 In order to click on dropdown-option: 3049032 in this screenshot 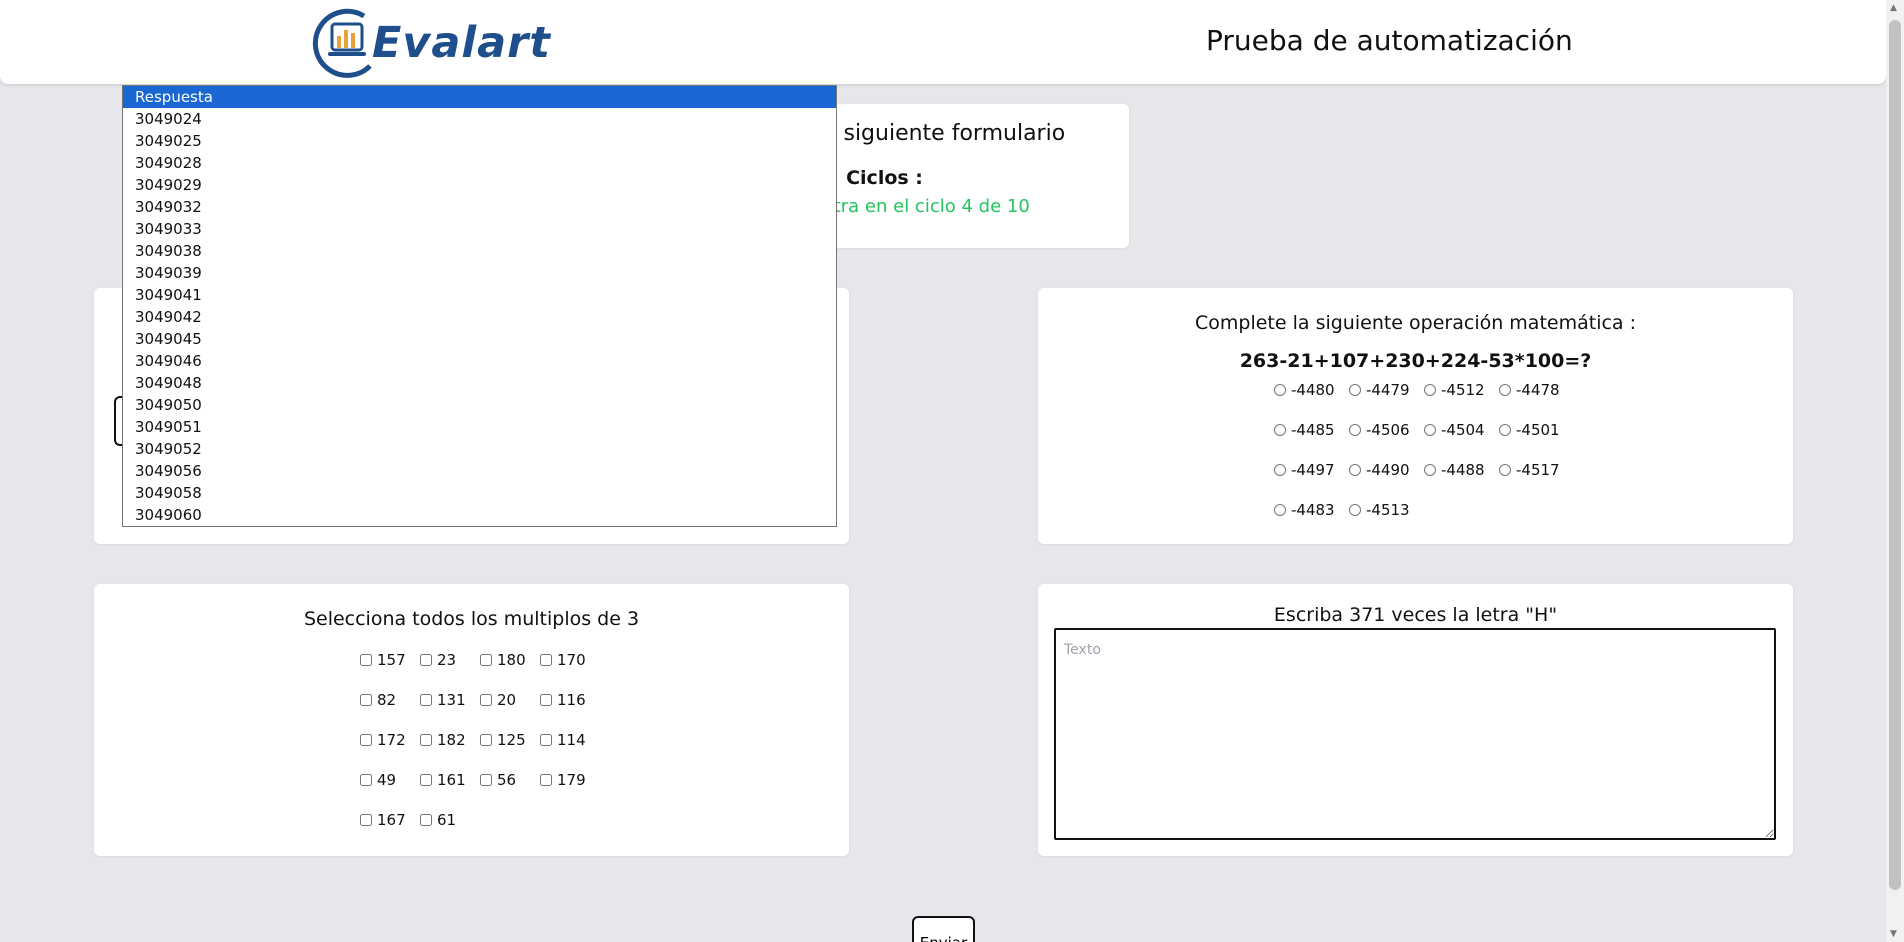, I will do `click(479, 207)`.